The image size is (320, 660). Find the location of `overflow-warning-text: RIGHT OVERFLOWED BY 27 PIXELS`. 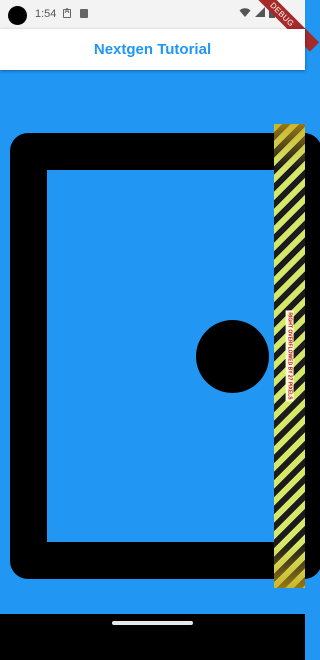

overflow-warning-text: RIGHT OVERFLOWED BY 27 PIXELS is located at coordinates (290, 356).